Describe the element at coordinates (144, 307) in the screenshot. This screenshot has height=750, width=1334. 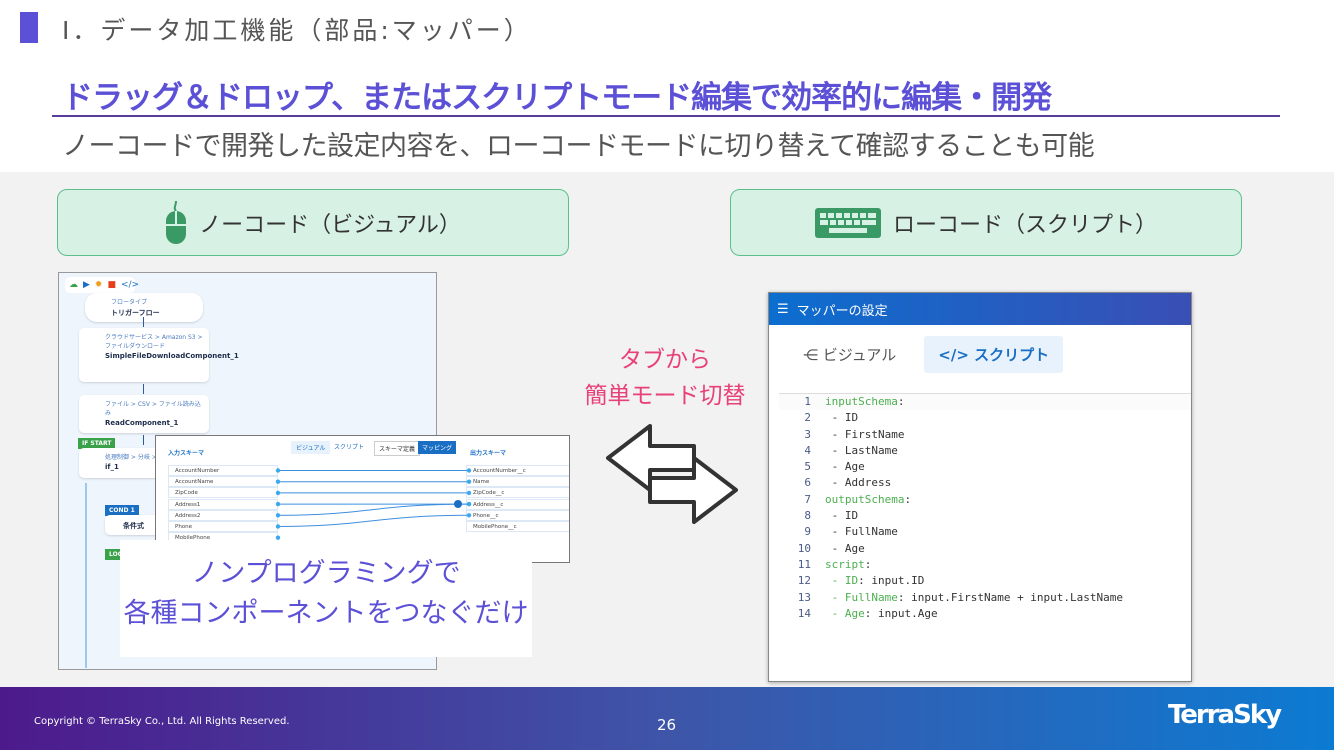
I see `trigger-node: フロータイプ トリガーフロー` at that location.